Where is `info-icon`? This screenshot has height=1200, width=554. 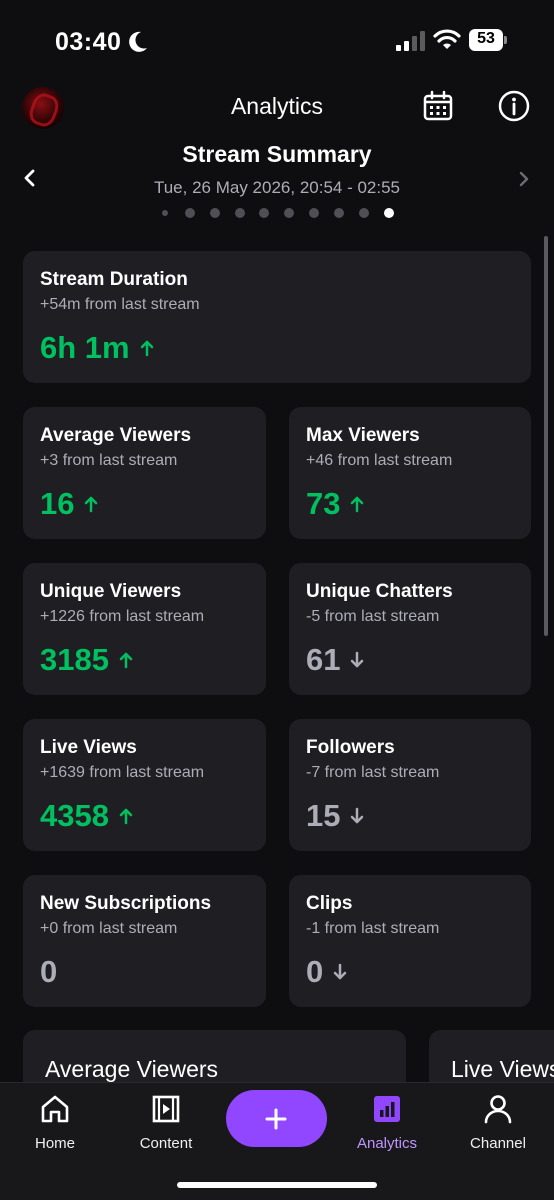 info-icon is located at coordinates (514, 106).